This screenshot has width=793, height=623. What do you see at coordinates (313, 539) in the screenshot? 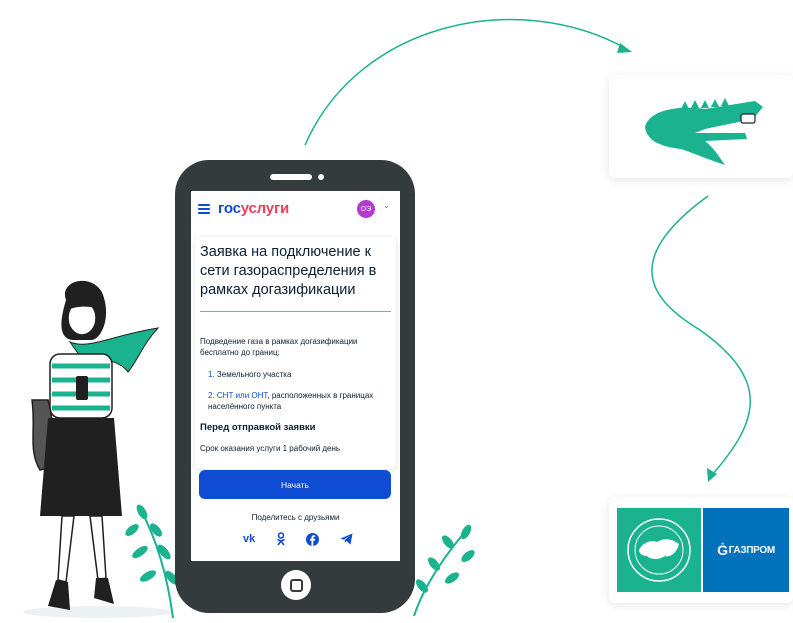
I see `facebook-icon` at bounding box center [313, 539].